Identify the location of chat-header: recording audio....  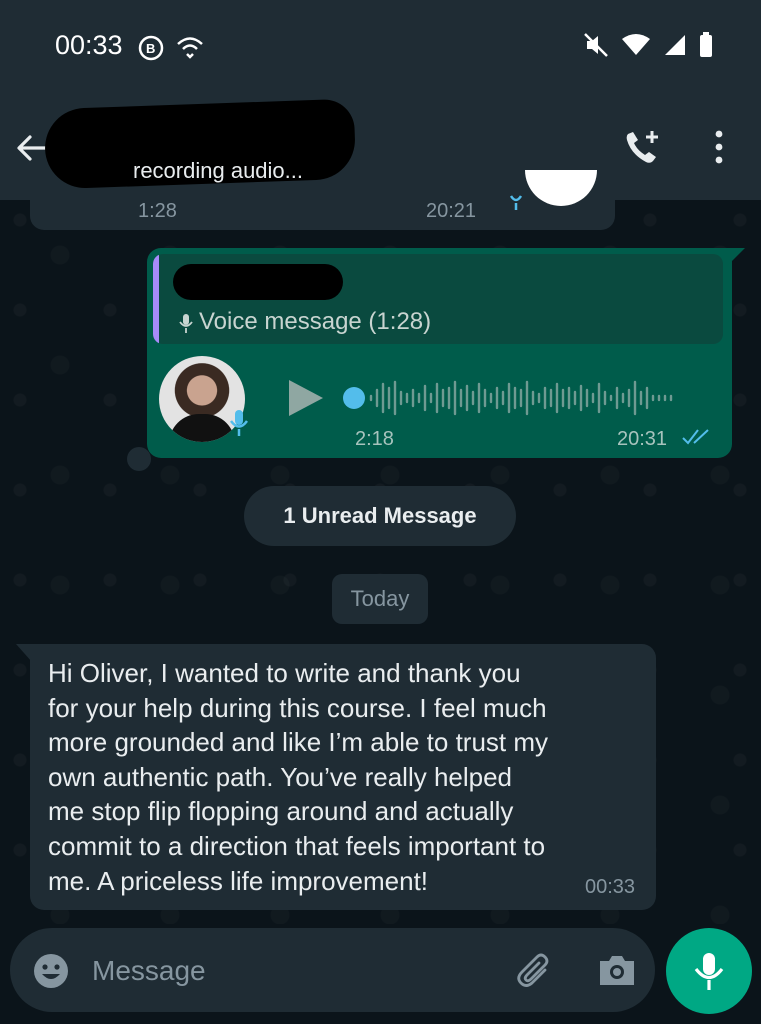
(380, 148).